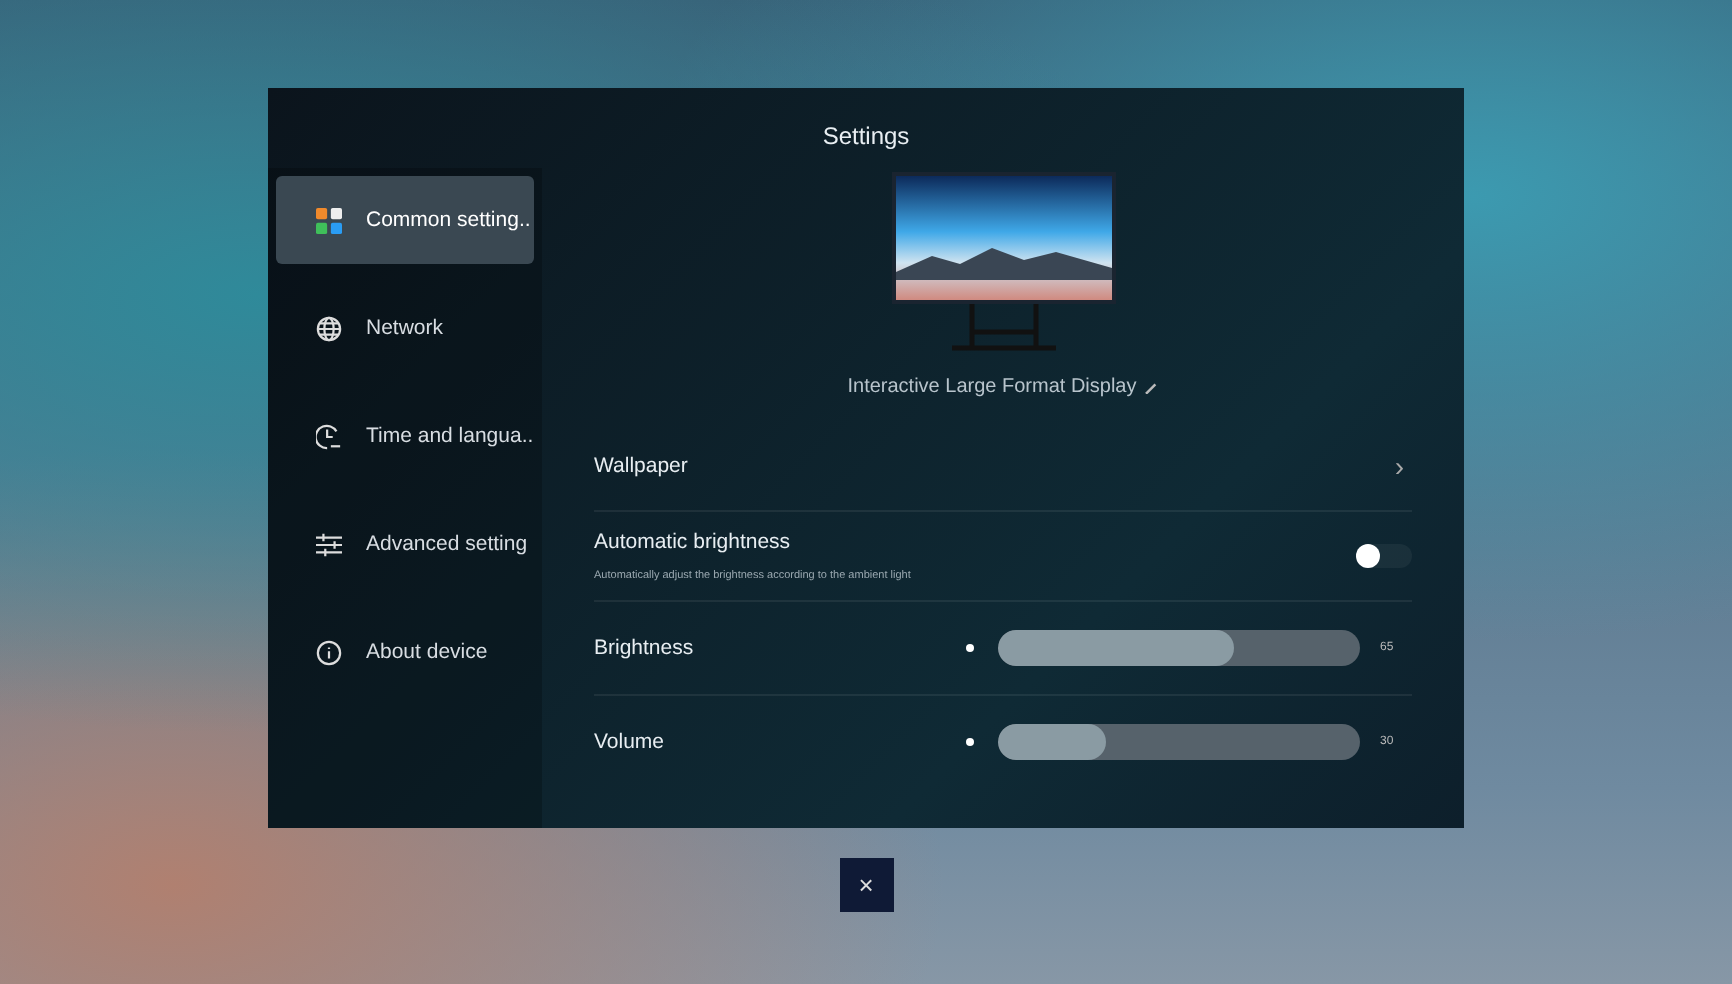 The height and width of the screenshot is (984, 1732). Describe the element at coordinates (1403, 466) in the screenshot. I see `chevron-icon: ›` at that location.